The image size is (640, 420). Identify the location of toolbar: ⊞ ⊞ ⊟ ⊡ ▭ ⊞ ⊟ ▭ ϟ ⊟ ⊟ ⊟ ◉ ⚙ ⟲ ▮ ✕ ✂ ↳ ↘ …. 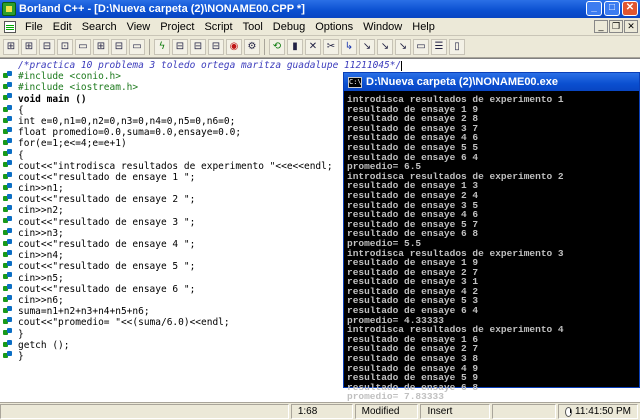
(320, 47).